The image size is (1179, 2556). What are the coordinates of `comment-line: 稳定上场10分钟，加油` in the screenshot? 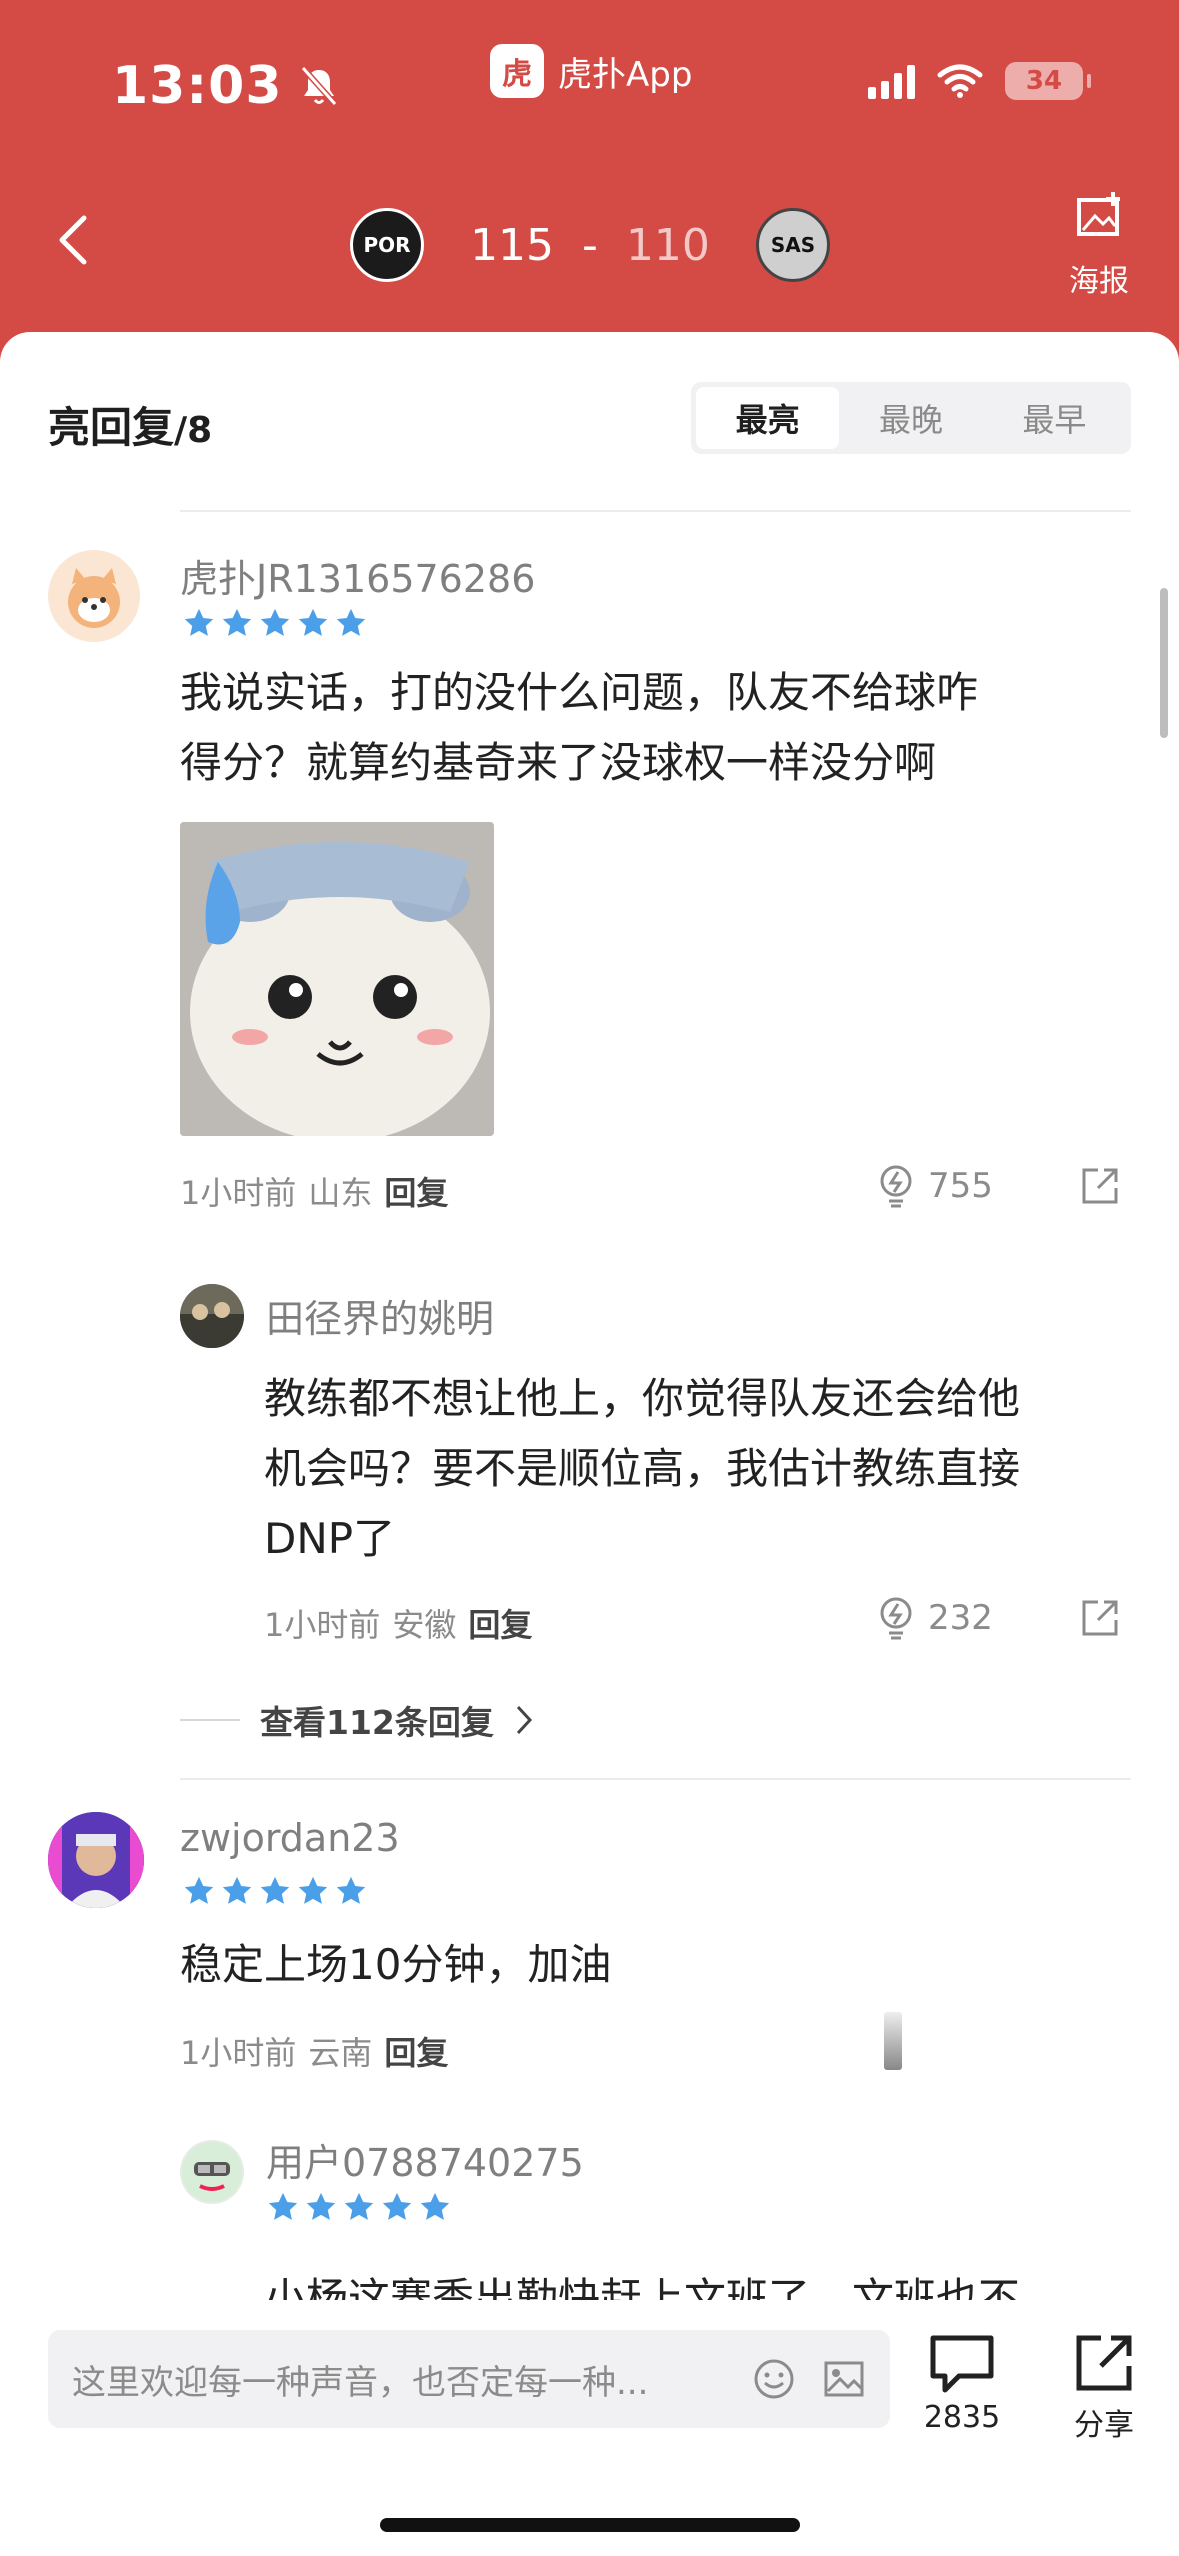 It's located at (396, 1964).